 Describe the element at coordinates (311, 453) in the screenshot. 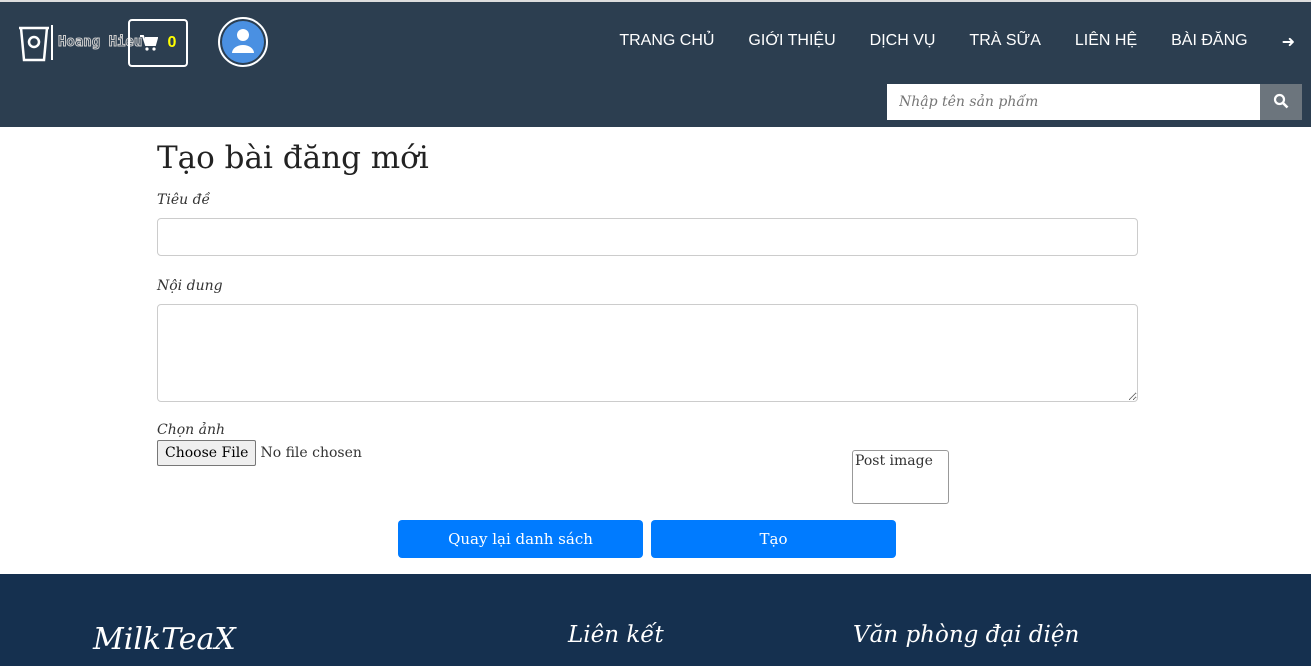

I see `file-status: No file chosen` at that location.